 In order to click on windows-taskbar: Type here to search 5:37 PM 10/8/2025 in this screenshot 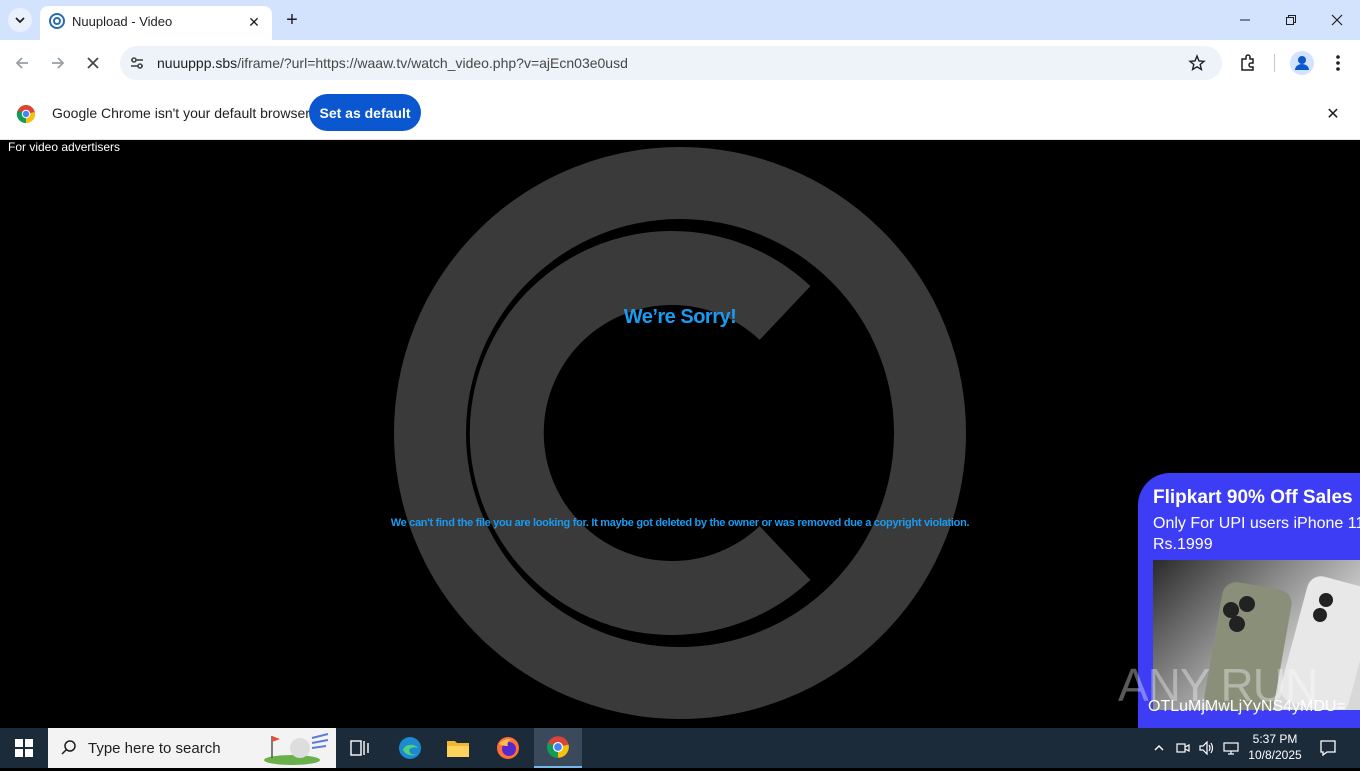, I will do `click(680, 748)`.